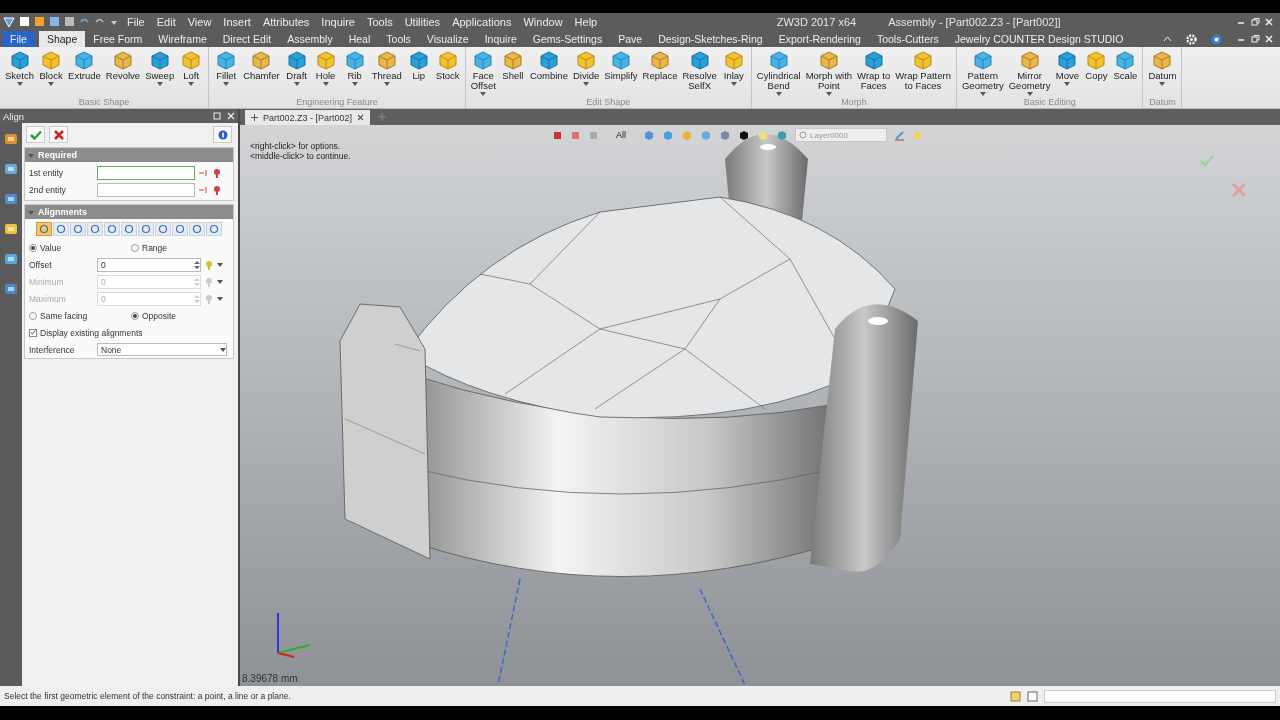  What do you see at coordinates (180, 315) in the screenshot?
I see `radio-option: Opposite` at bounding box center [180, 315].